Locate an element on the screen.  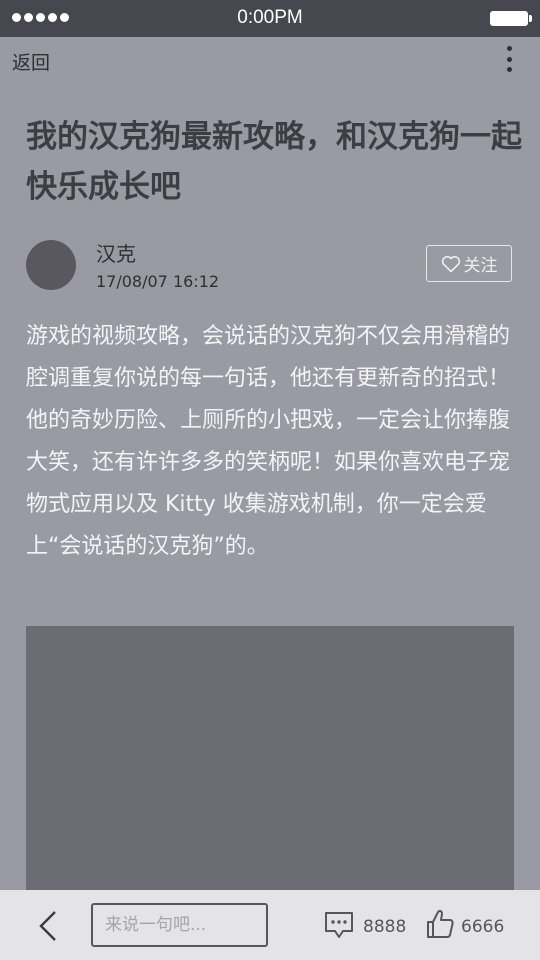
like-count: 6666 is located at coordinates (483, 927).